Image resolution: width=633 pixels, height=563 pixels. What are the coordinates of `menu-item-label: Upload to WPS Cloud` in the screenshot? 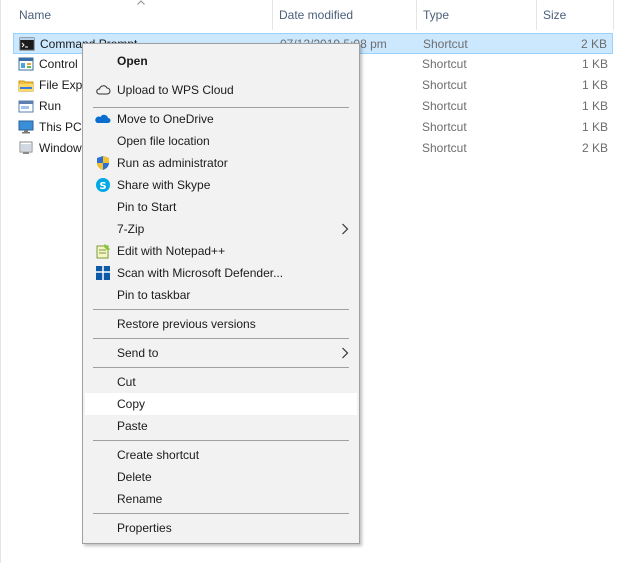 It's located at (175, 90).